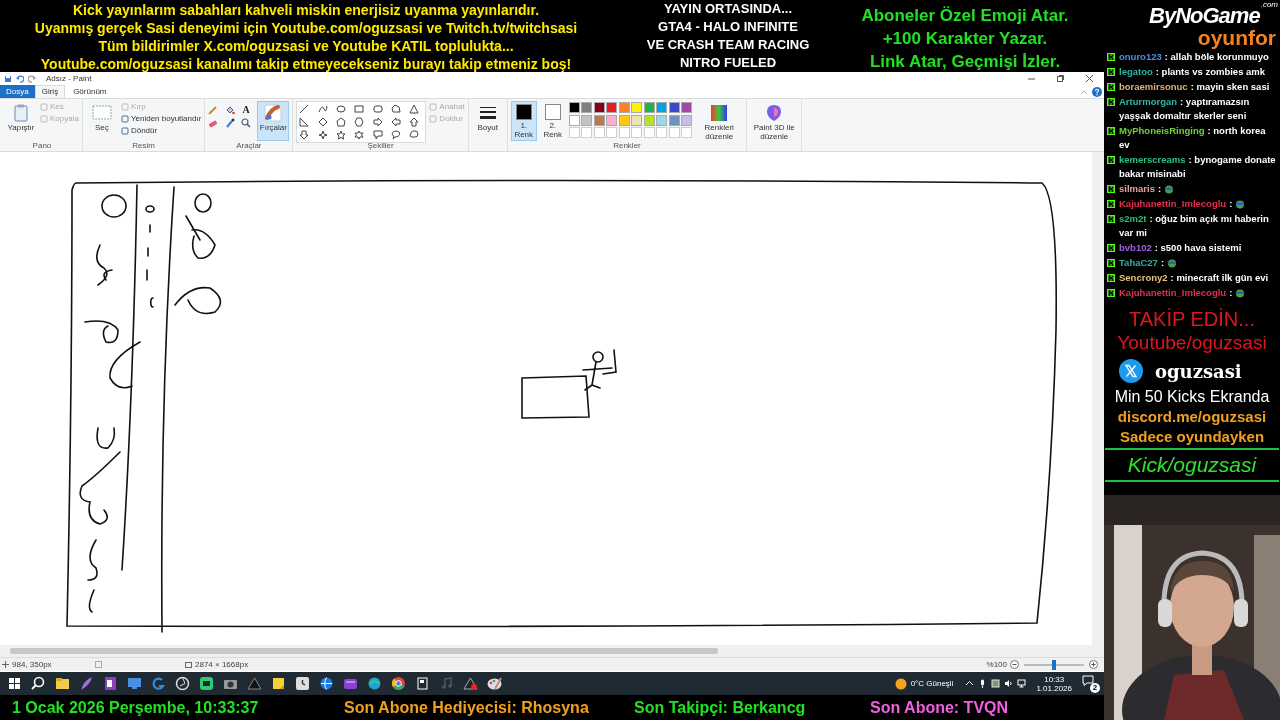 This screenshot has height=720, width=1280. Describe the element at coordinates (1093, 664) in the screenshot. I see `zoom-in-icon` at that location.